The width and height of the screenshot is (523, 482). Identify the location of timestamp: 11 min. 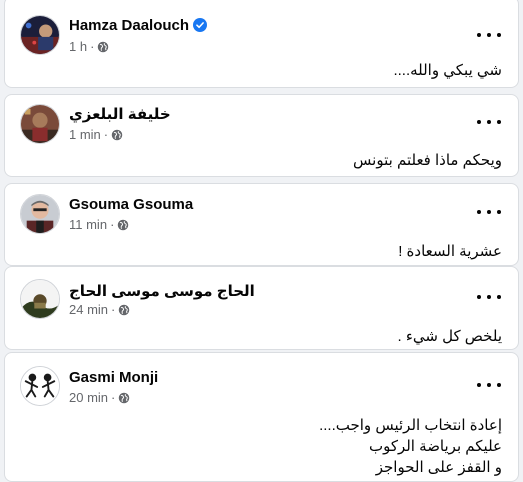
(88, 224).